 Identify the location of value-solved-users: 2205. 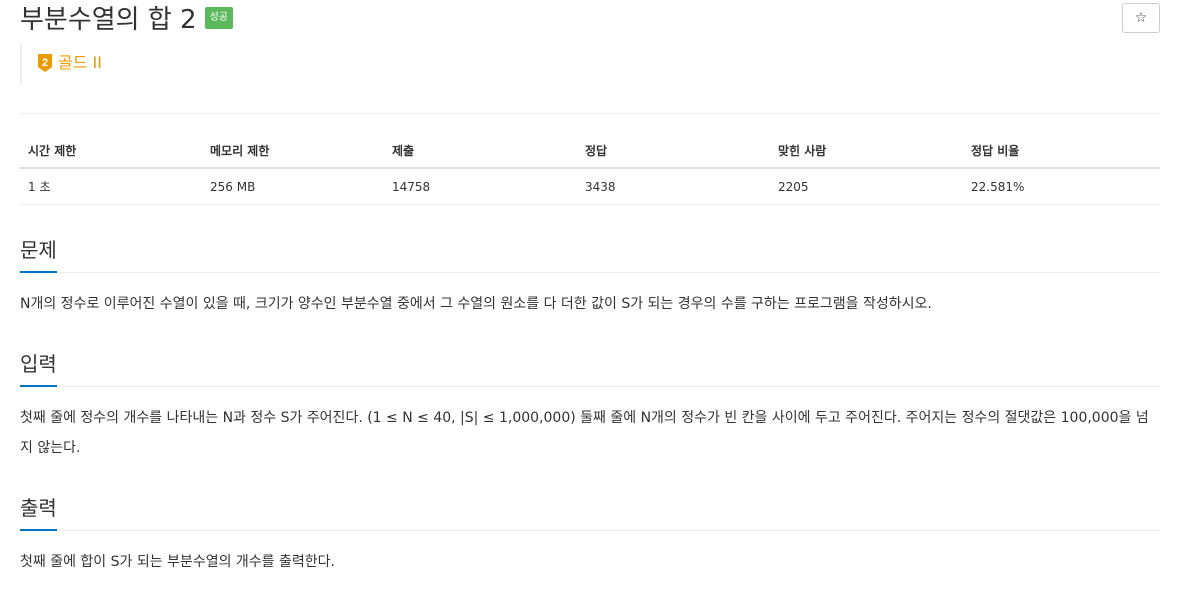
(866, 186).